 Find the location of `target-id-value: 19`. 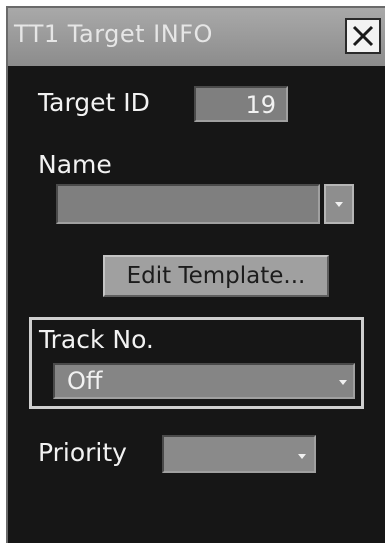

target-id-value: 19 is located at coordinates (260, 105).